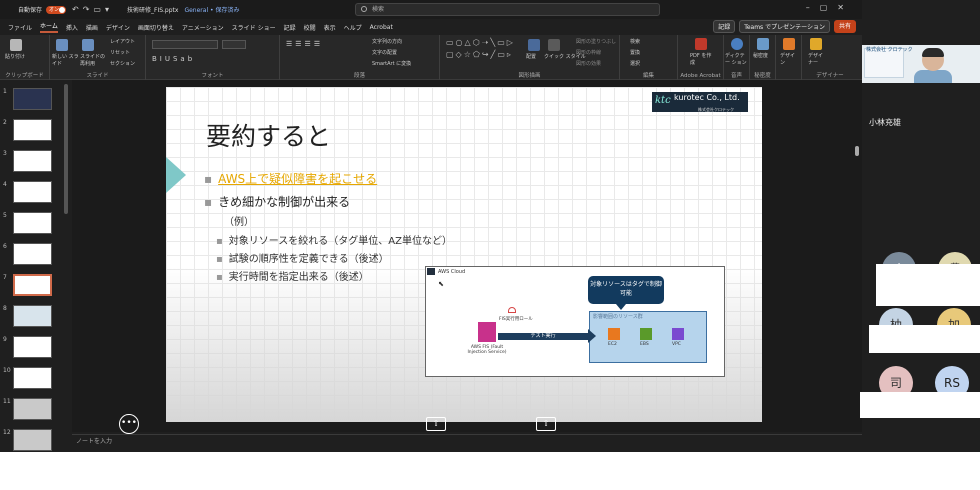  Describe the element at coordinates (173, 59) in the screenshot. I see `font-format-buttons: BIUSab` at that location.